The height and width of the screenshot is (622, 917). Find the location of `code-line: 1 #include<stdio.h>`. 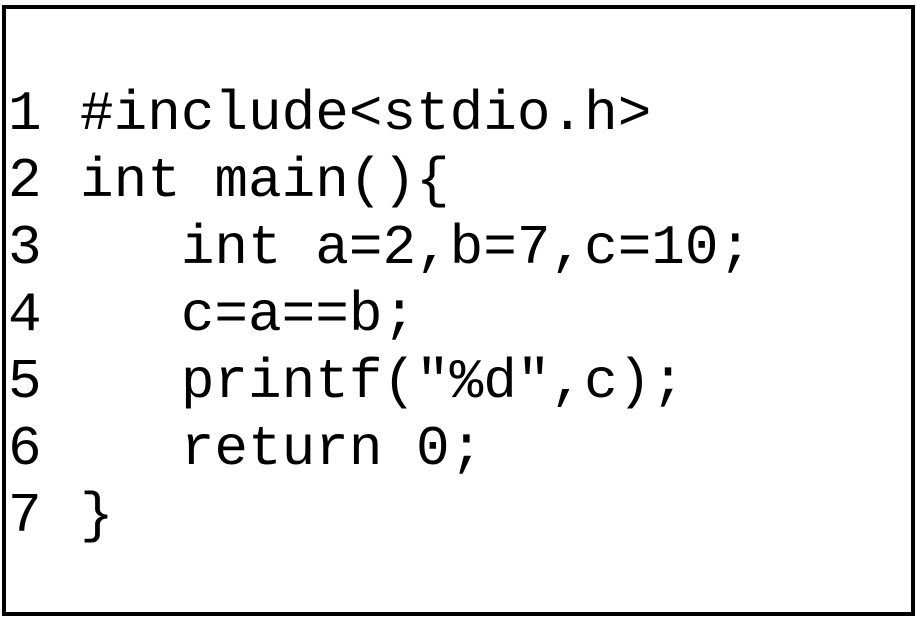

code-line: 1 #include<stdio.h> is located at coordinates (380, 114).